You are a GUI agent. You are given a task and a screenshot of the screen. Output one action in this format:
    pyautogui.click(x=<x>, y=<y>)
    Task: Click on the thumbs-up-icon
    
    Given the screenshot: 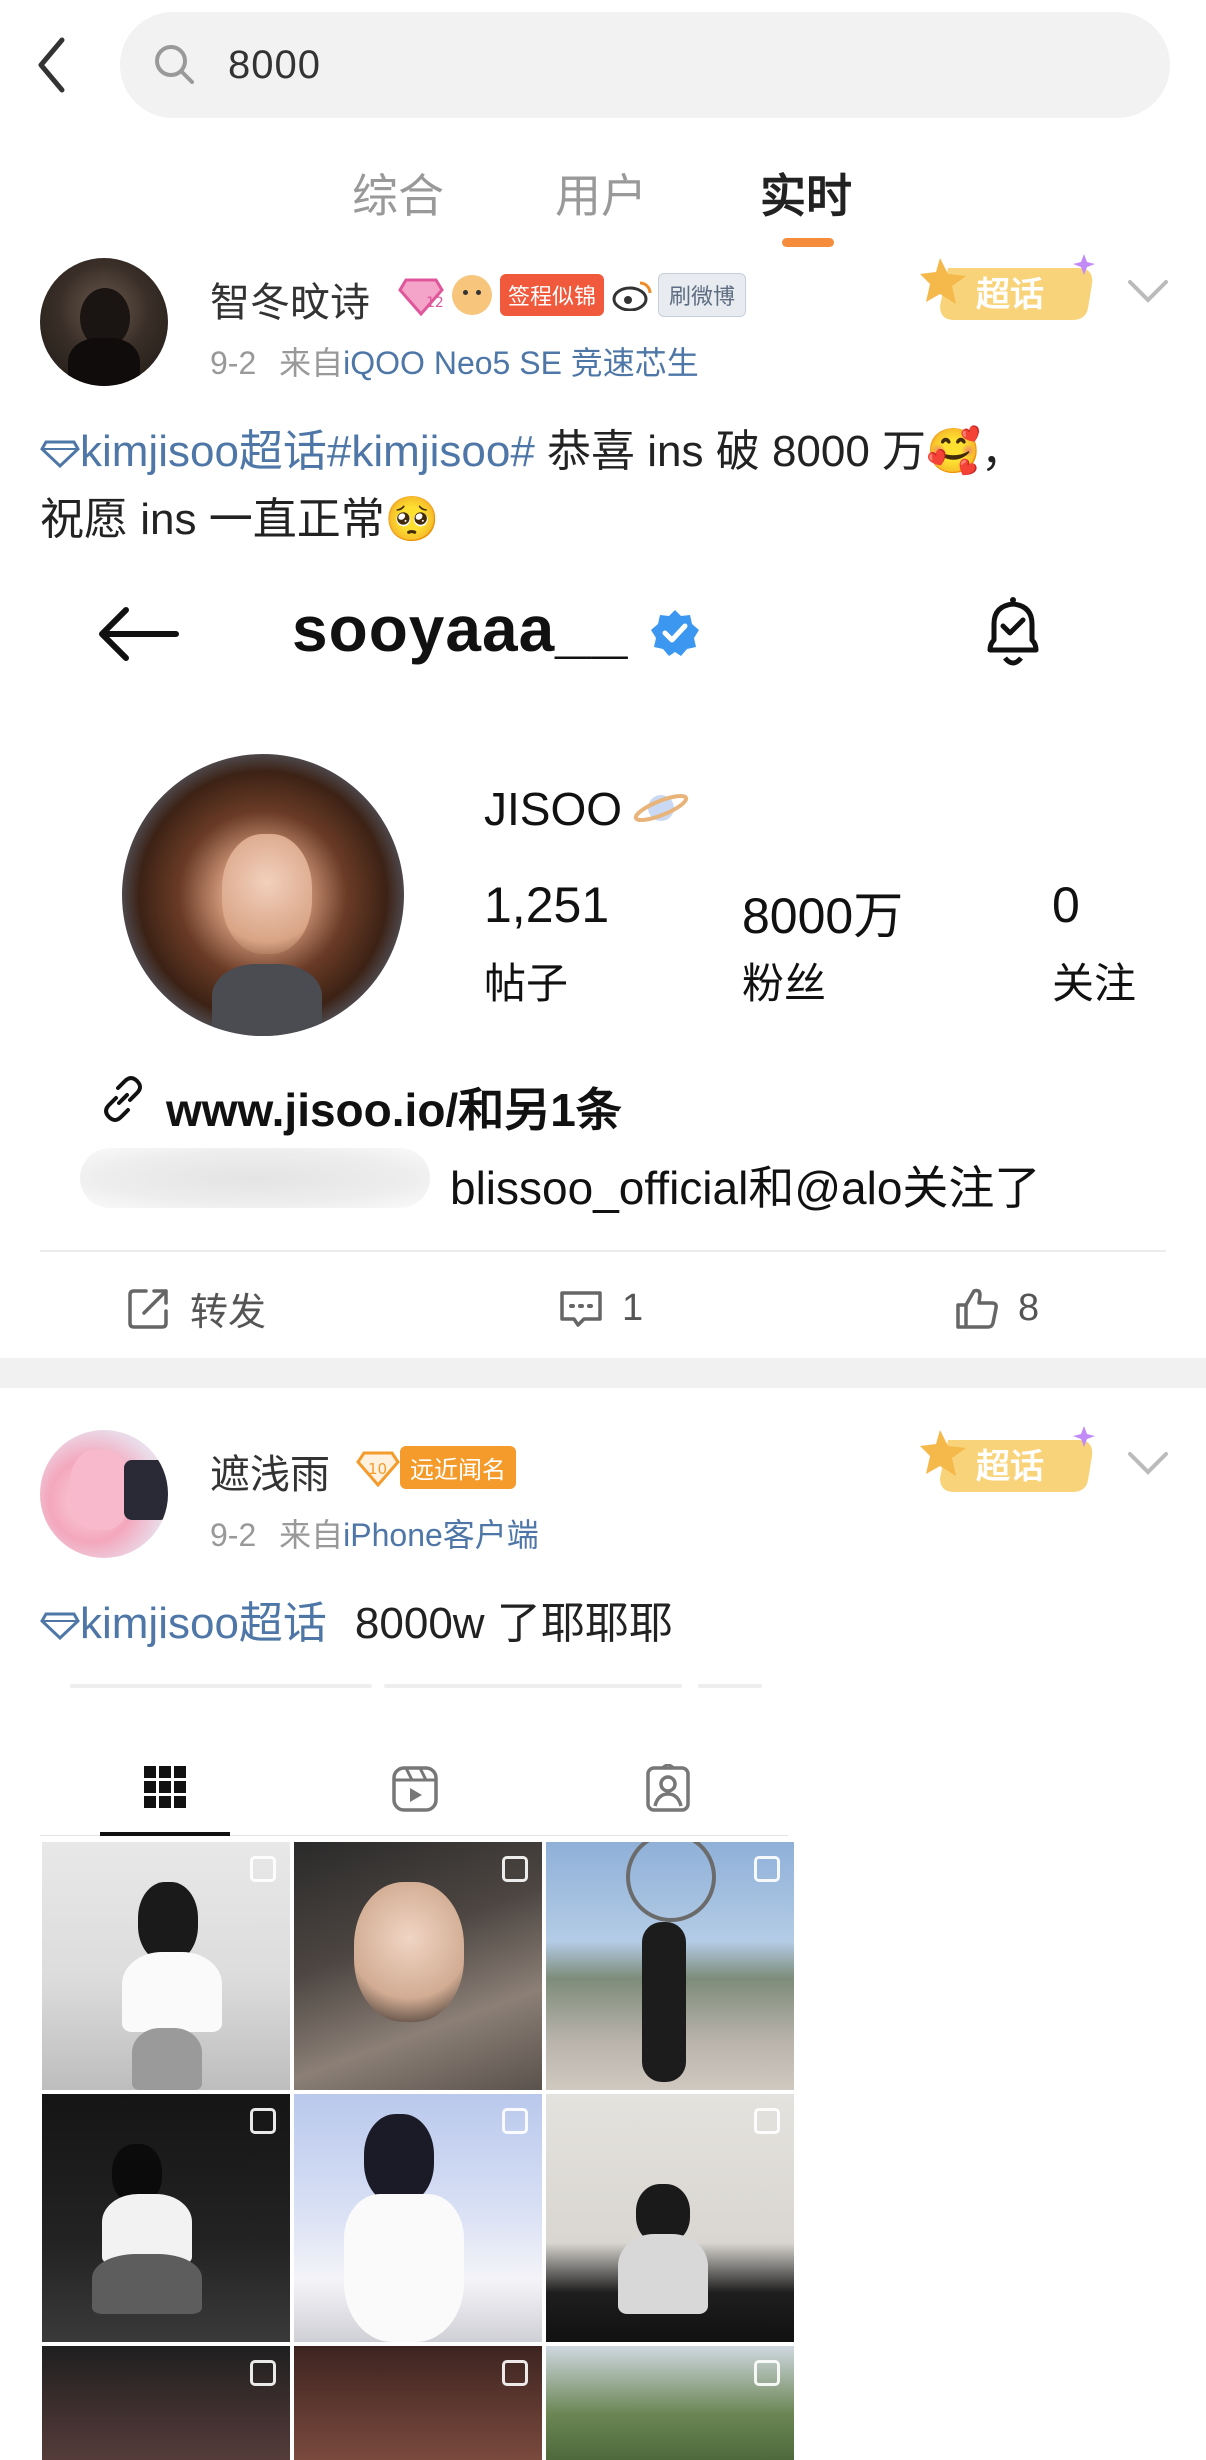 What is the action you would take?
    pyautogui.click(x=977, y=1308)
    